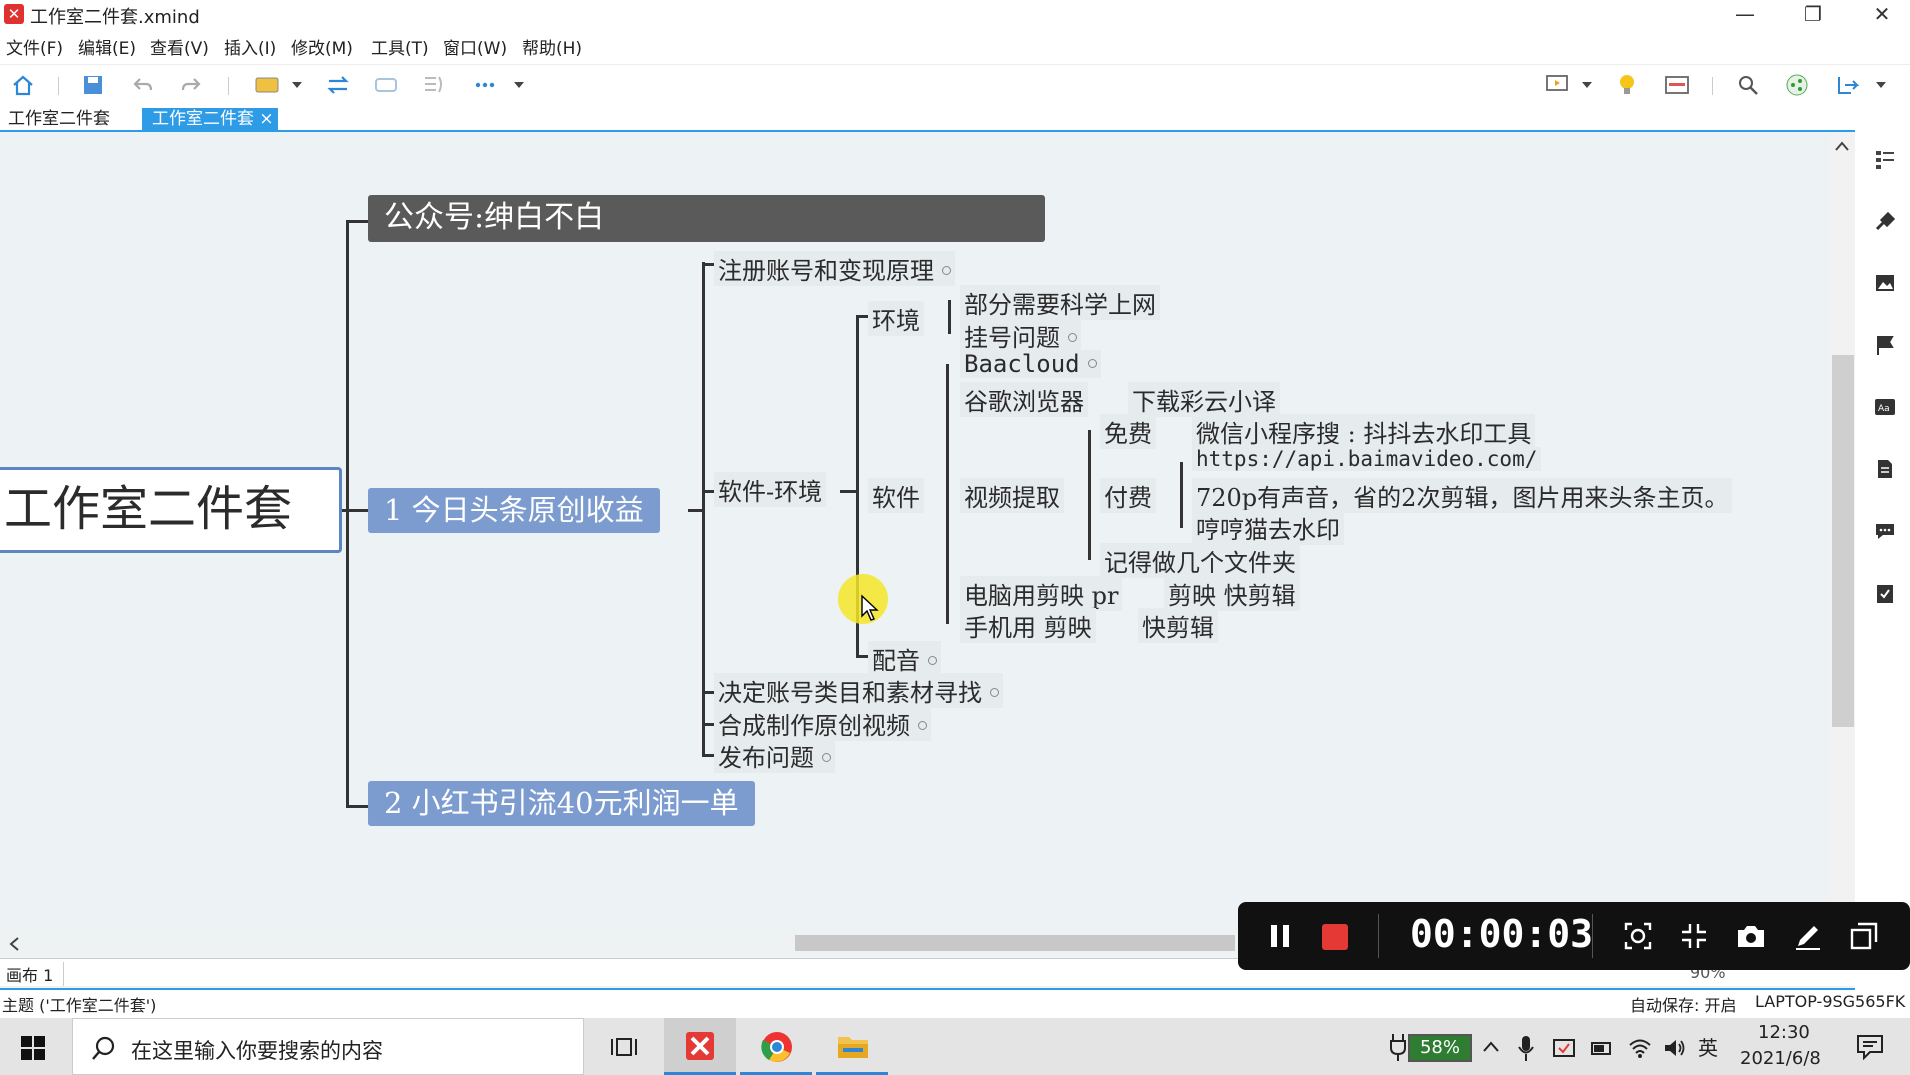 The image size is (1910, 1075). I want to click on topic-dub: 配音, so click(904, 658).